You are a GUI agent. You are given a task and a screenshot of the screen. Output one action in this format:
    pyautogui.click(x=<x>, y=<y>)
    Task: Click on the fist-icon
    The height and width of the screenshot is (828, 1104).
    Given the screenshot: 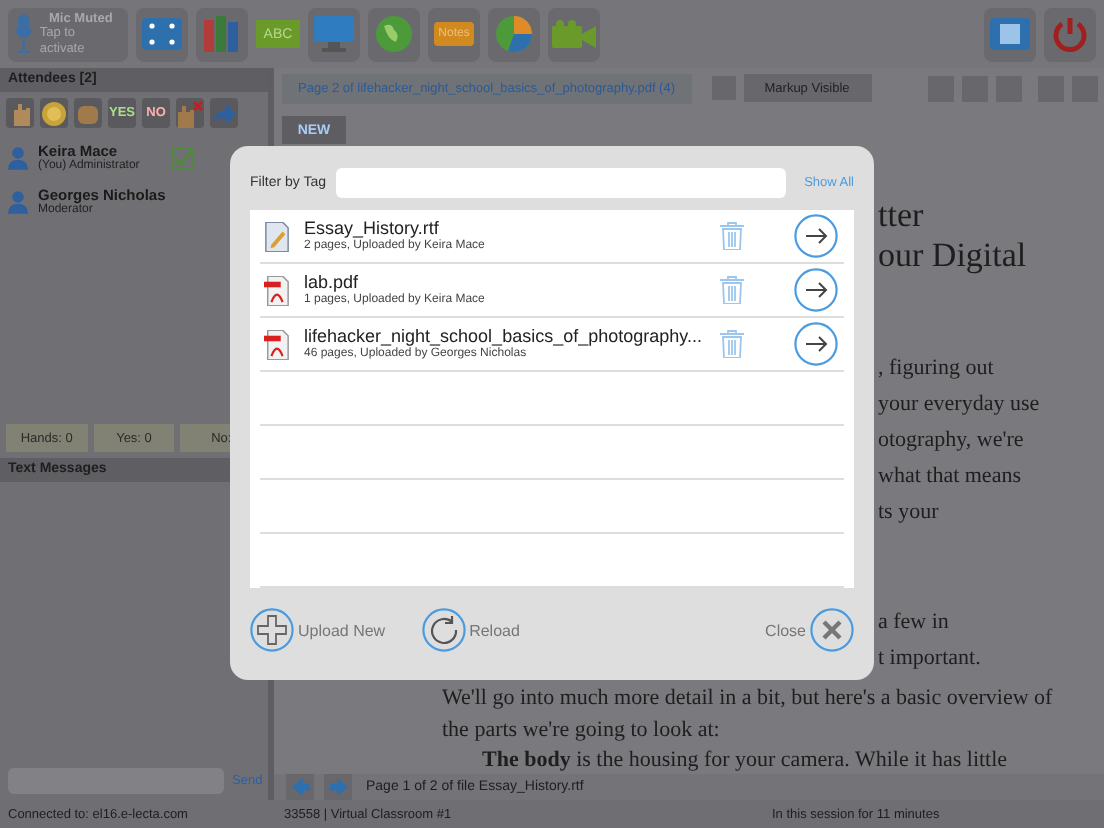 What is the action you would take?
    pyautogui.click(x=88, y=113)
    